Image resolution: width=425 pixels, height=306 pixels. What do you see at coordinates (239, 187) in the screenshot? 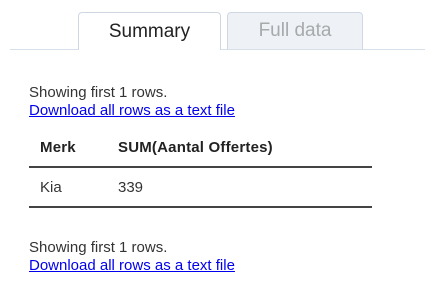
I see `table-cell-sum: 339` at bounding box center [239, 187].